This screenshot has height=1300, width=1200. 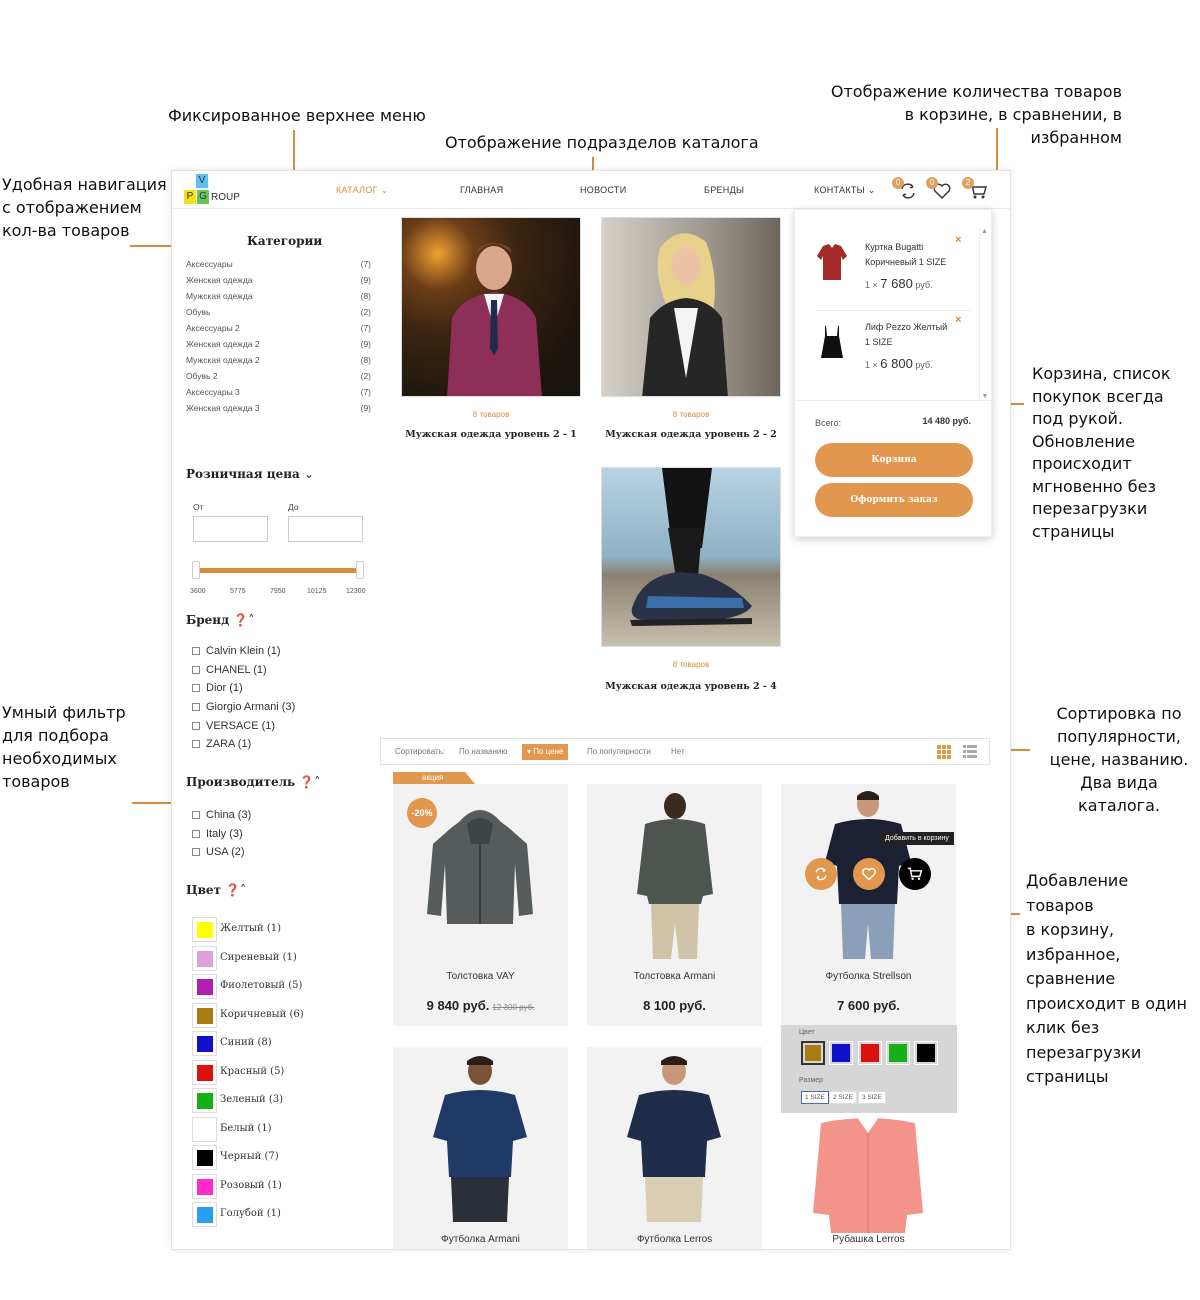 I want to click on compare-button, so click(x=821, y=874).